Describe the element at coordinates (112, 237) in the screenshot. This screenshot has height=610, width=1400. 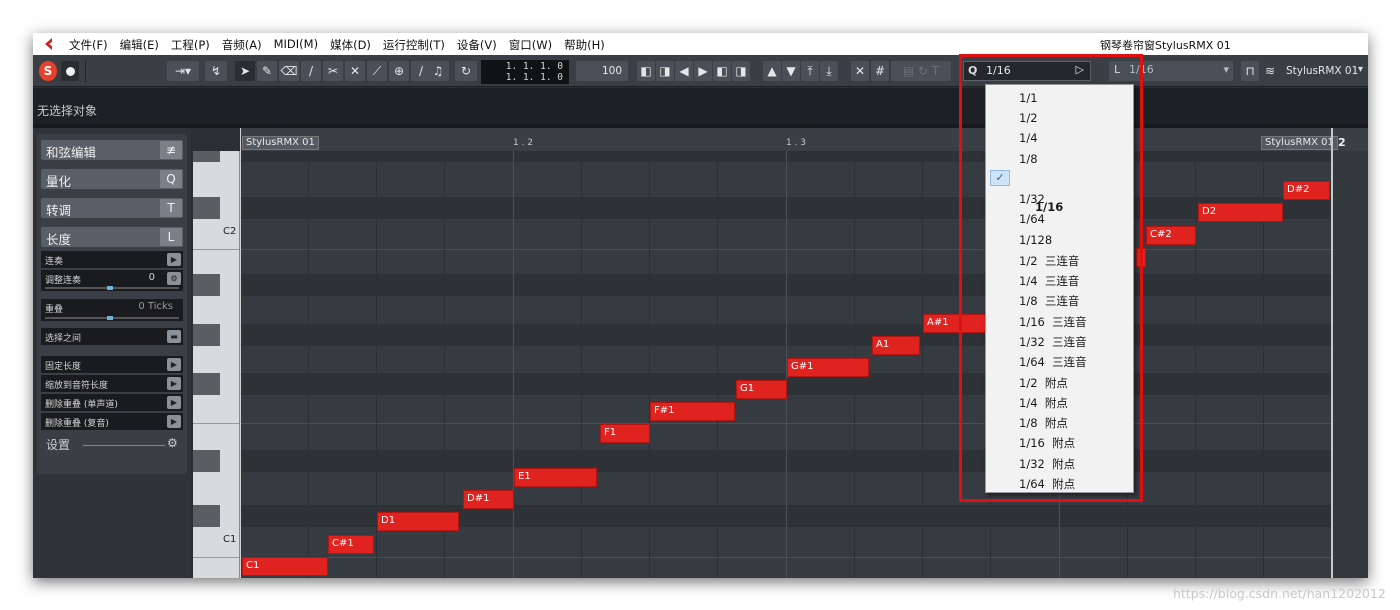
I see `section-length: 长度 L` at that location.